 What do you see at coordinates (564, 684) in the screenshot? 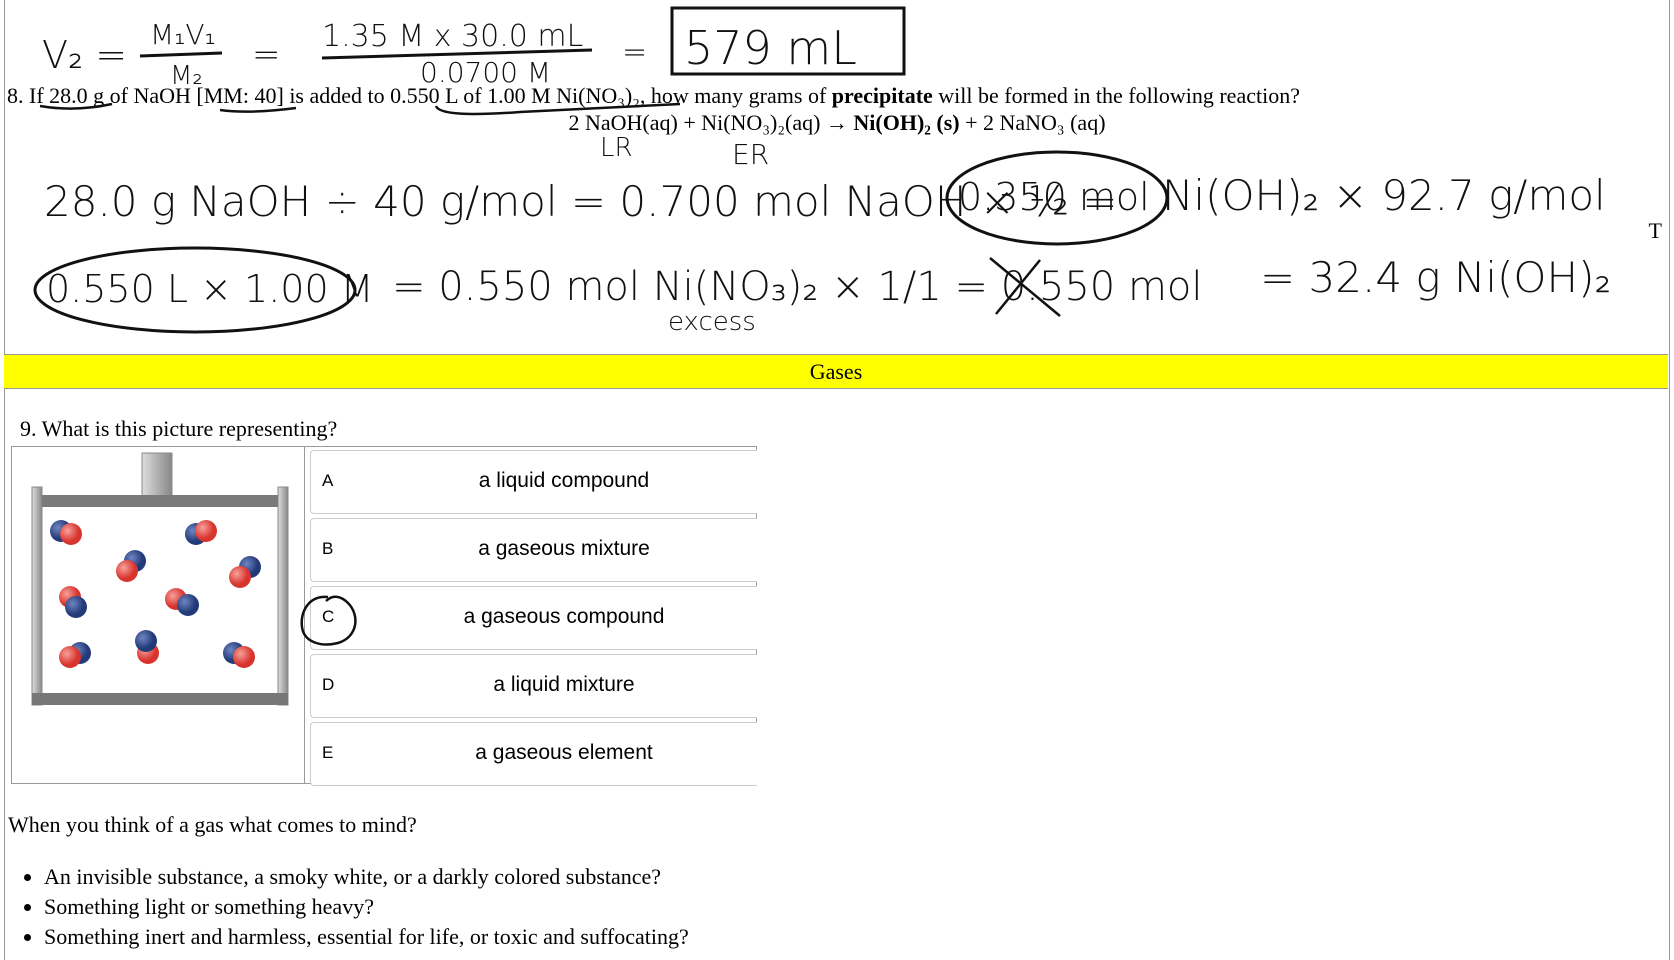
I see `option-text: a liquid mixture` at bounding box center [564, 684].